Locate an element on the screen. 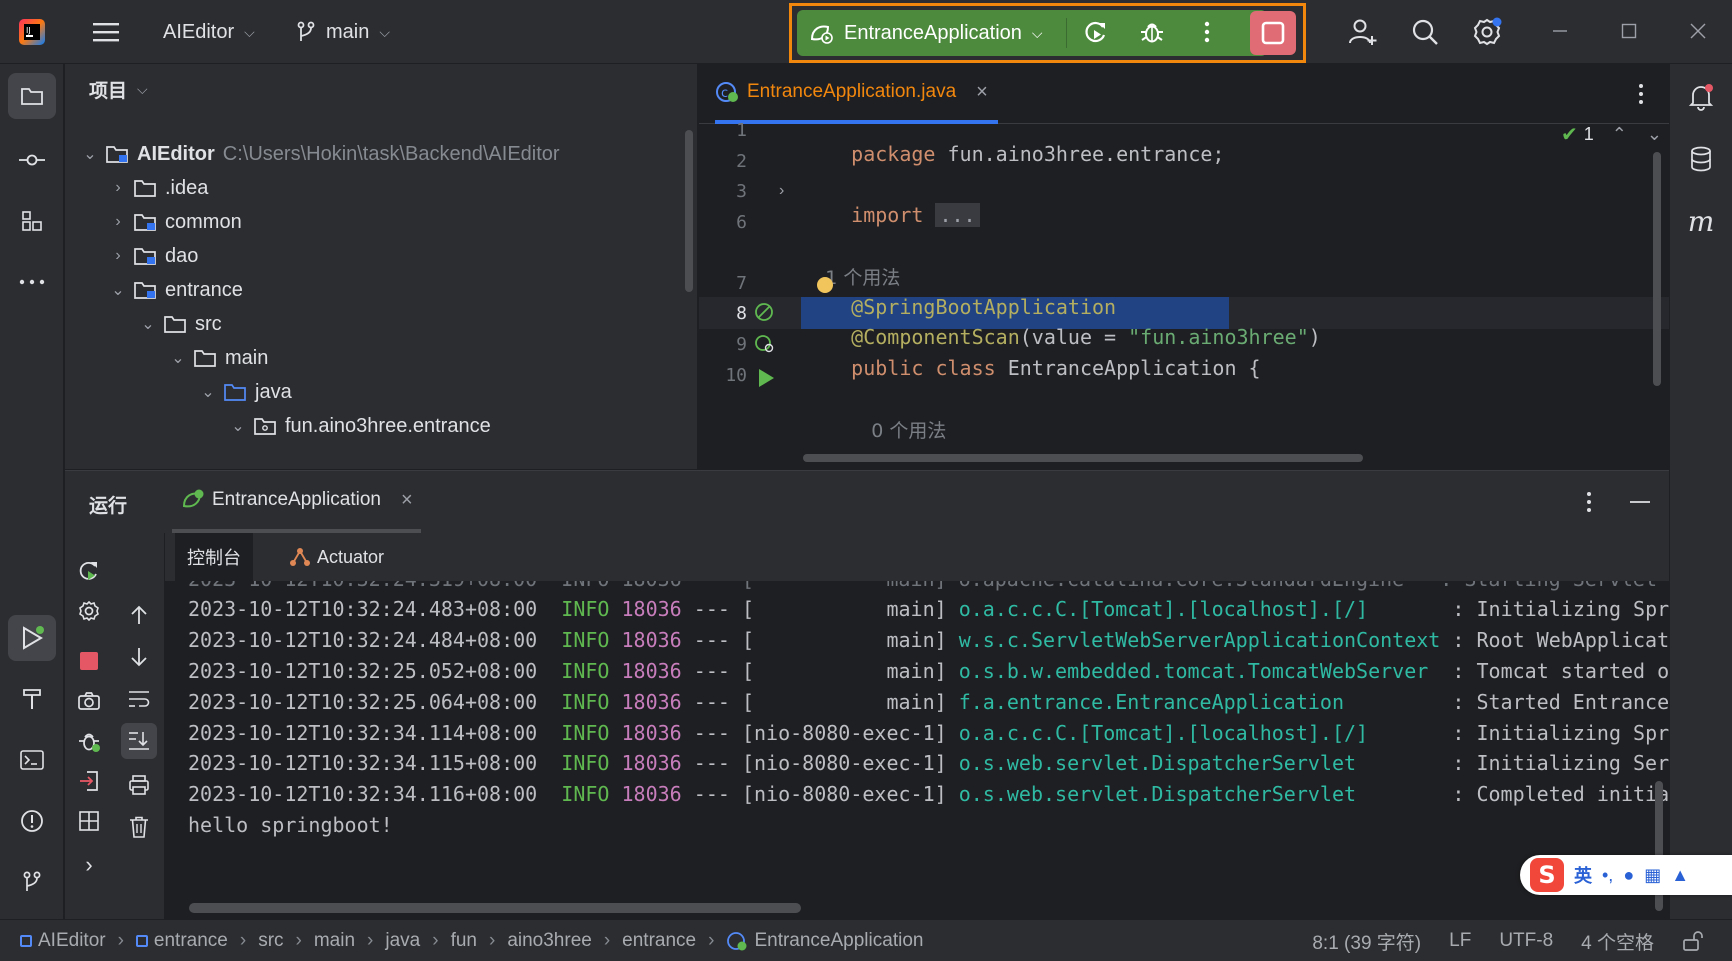  cursor-position: 8:1 (39 字符) is located at coordinates (1366, 941).